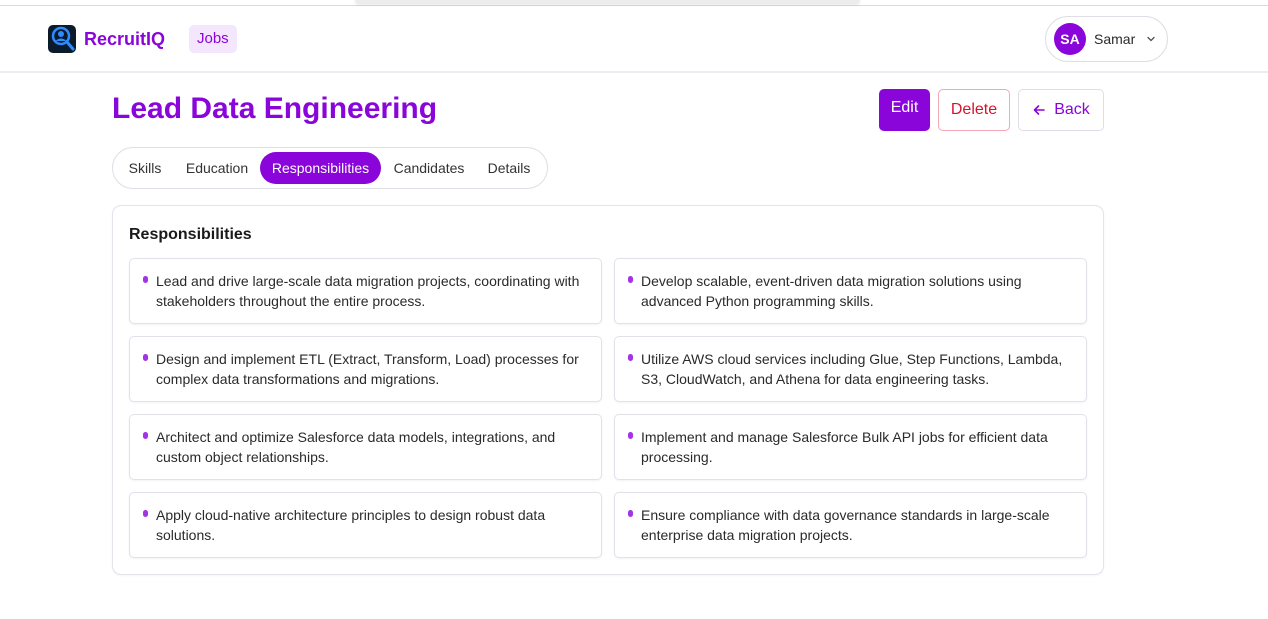 This screenshot has height=619, width=1268. I want to click on tab-candidates: Candidates, so click(429, 168).